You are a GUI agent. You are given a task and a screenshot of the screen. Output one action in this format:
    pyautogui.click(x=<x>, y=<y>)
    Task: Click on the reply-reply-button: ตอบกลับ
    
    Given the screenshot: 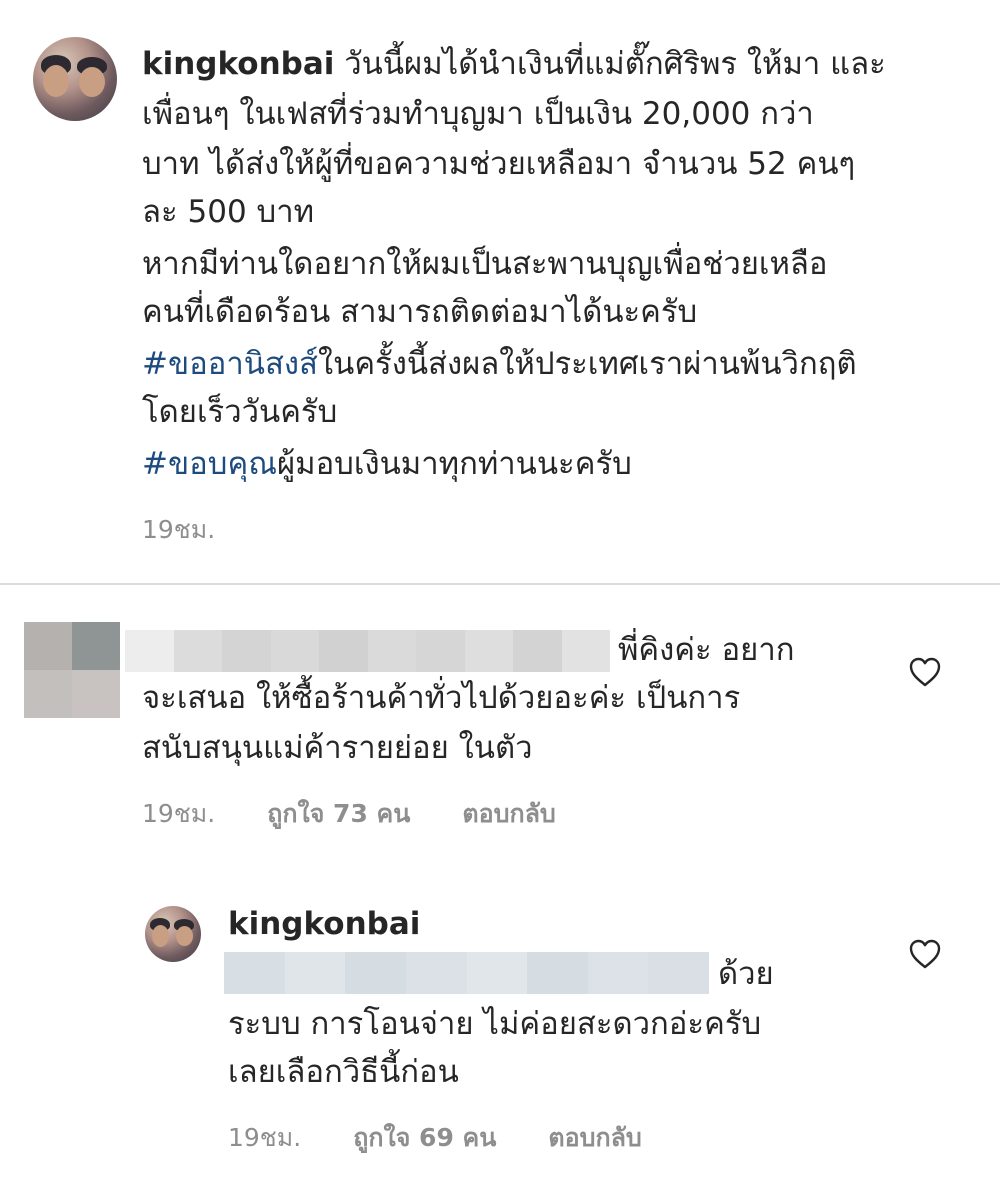 What is the action you would take?
    pyautogui.click(x=594, y=1138)
    